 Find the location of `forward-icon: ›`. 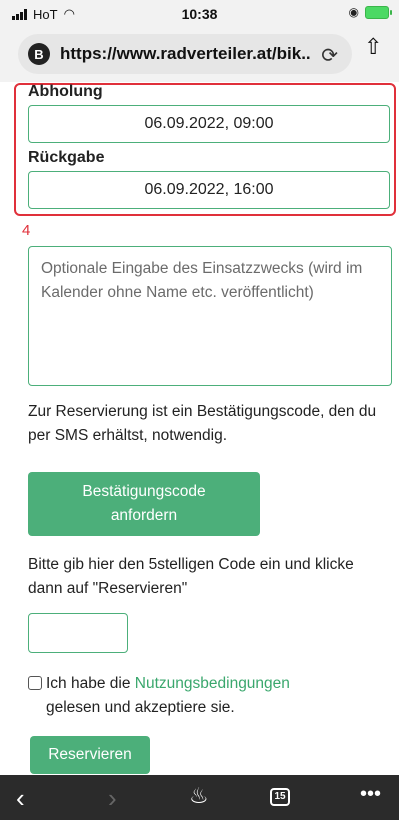

forward-icon: › is located at coordinates (112, 798).